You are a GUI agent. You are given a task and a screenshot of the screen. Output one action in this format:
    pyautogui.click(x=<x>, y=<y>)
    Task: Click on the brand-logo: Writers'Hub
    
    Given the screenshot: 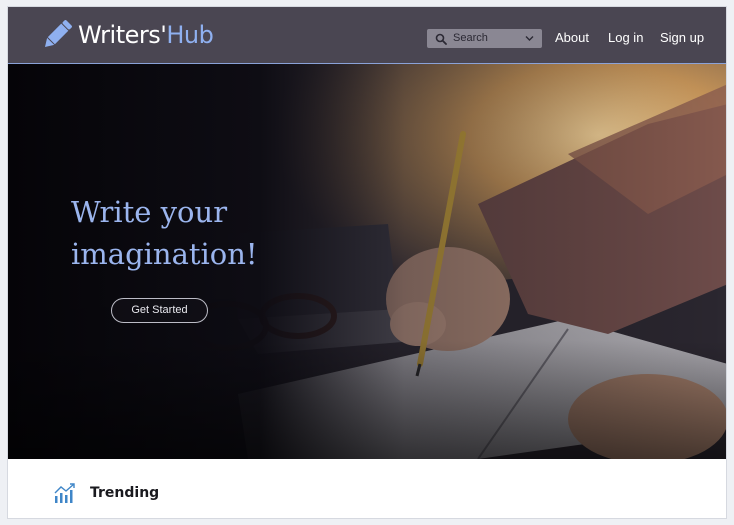 What is the action you would take?
    pyautogui.click(x=126, y=35)
    